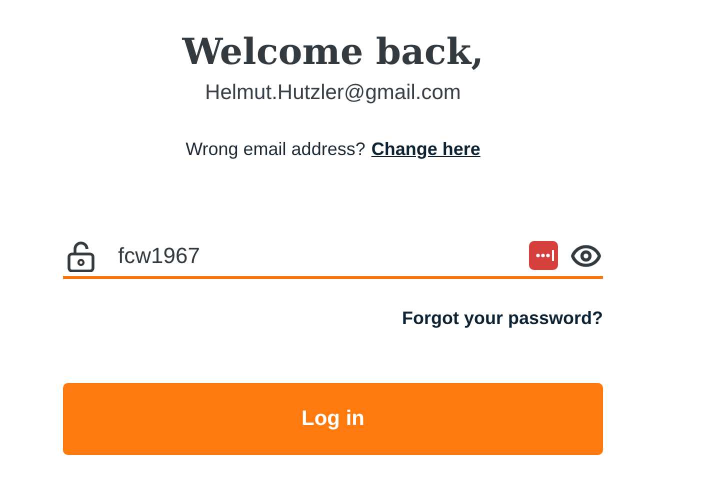 The image size is (701, 498). Describe the element at coordinates (502, 318) in the screenshot. I see `forgot-password-link: Forgot your password?` at that location.